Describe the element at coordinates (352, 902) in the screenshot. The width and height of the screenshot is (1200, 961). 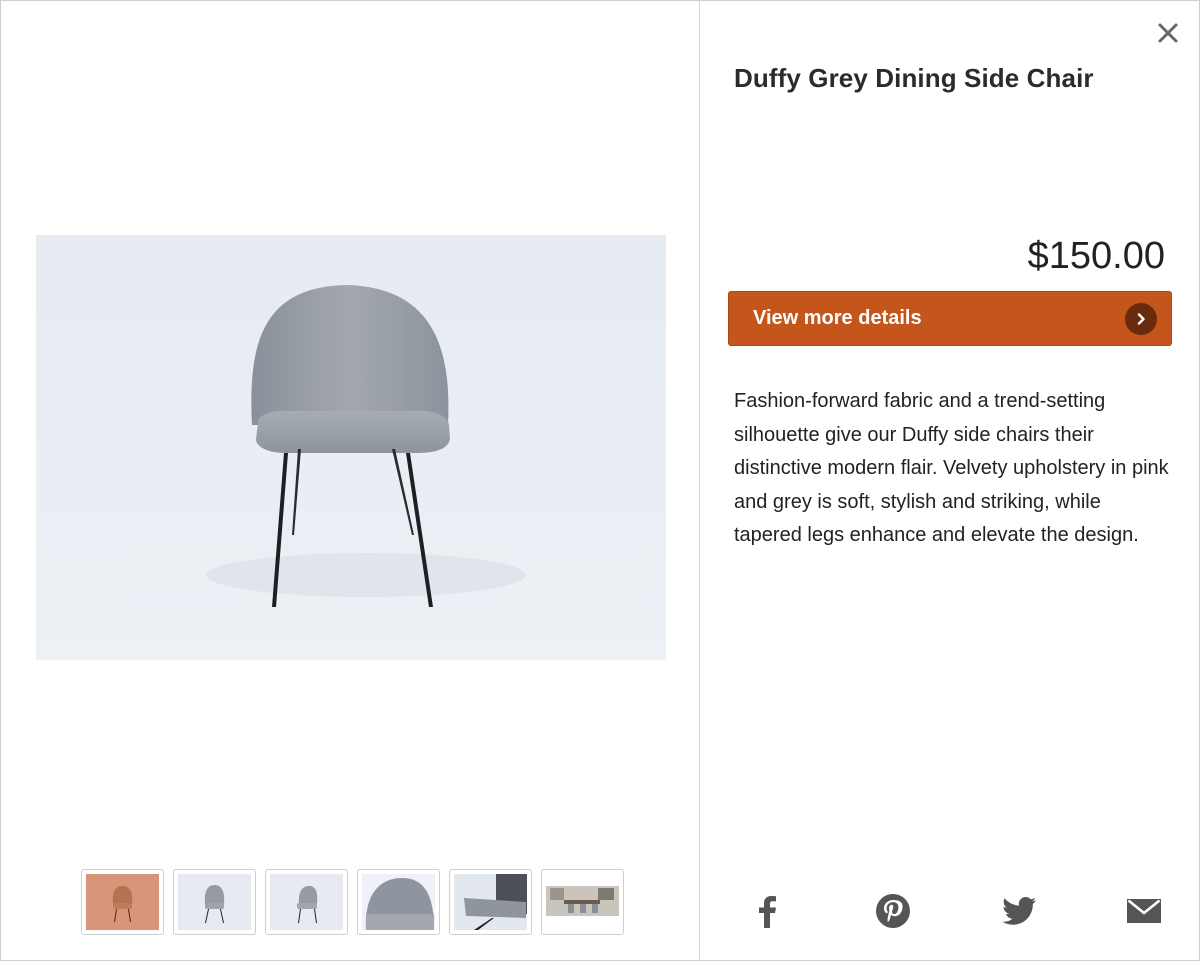
I see `thumbnail-strip` at that location.